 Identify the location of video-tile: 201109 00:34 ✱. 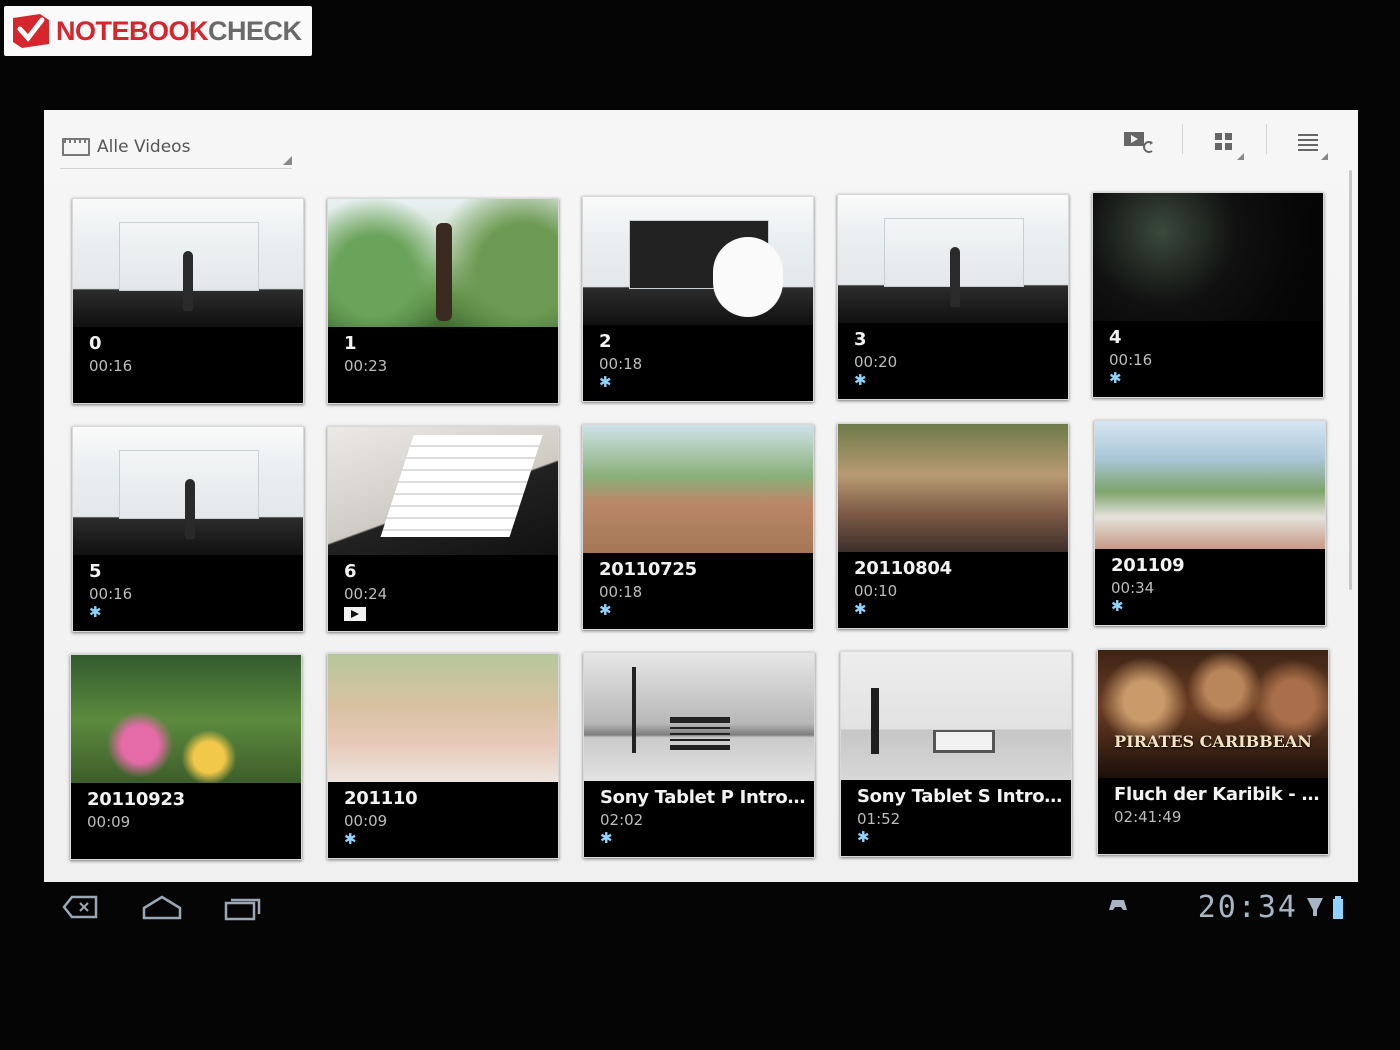
(1210, 523).